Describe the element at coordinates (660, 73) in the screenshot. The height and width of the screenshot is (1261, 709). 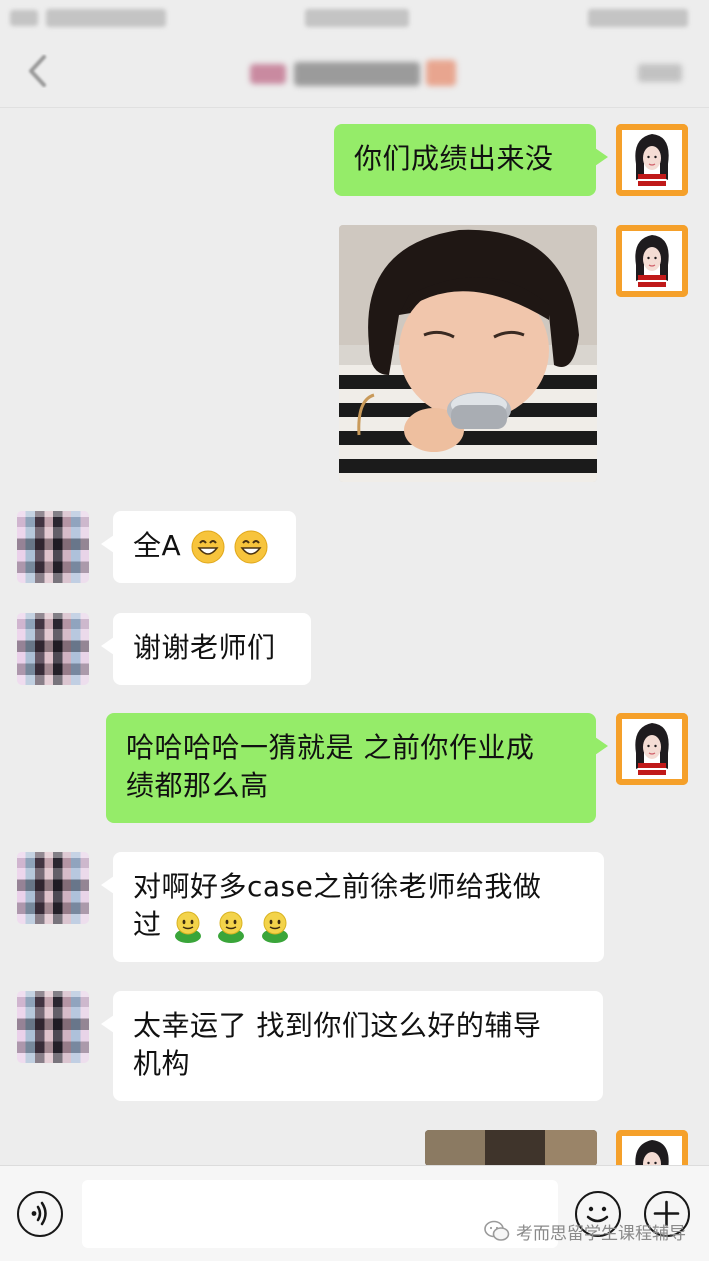
I see `more-options-button` at that location.